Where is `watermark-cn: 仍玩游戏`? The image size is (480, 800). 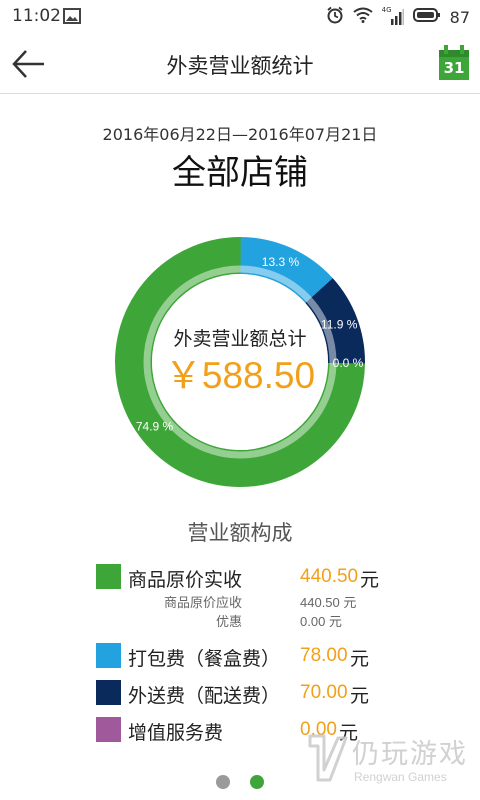 watermark-cn: 仍玩游戏 is located at coordinates (410, 754).